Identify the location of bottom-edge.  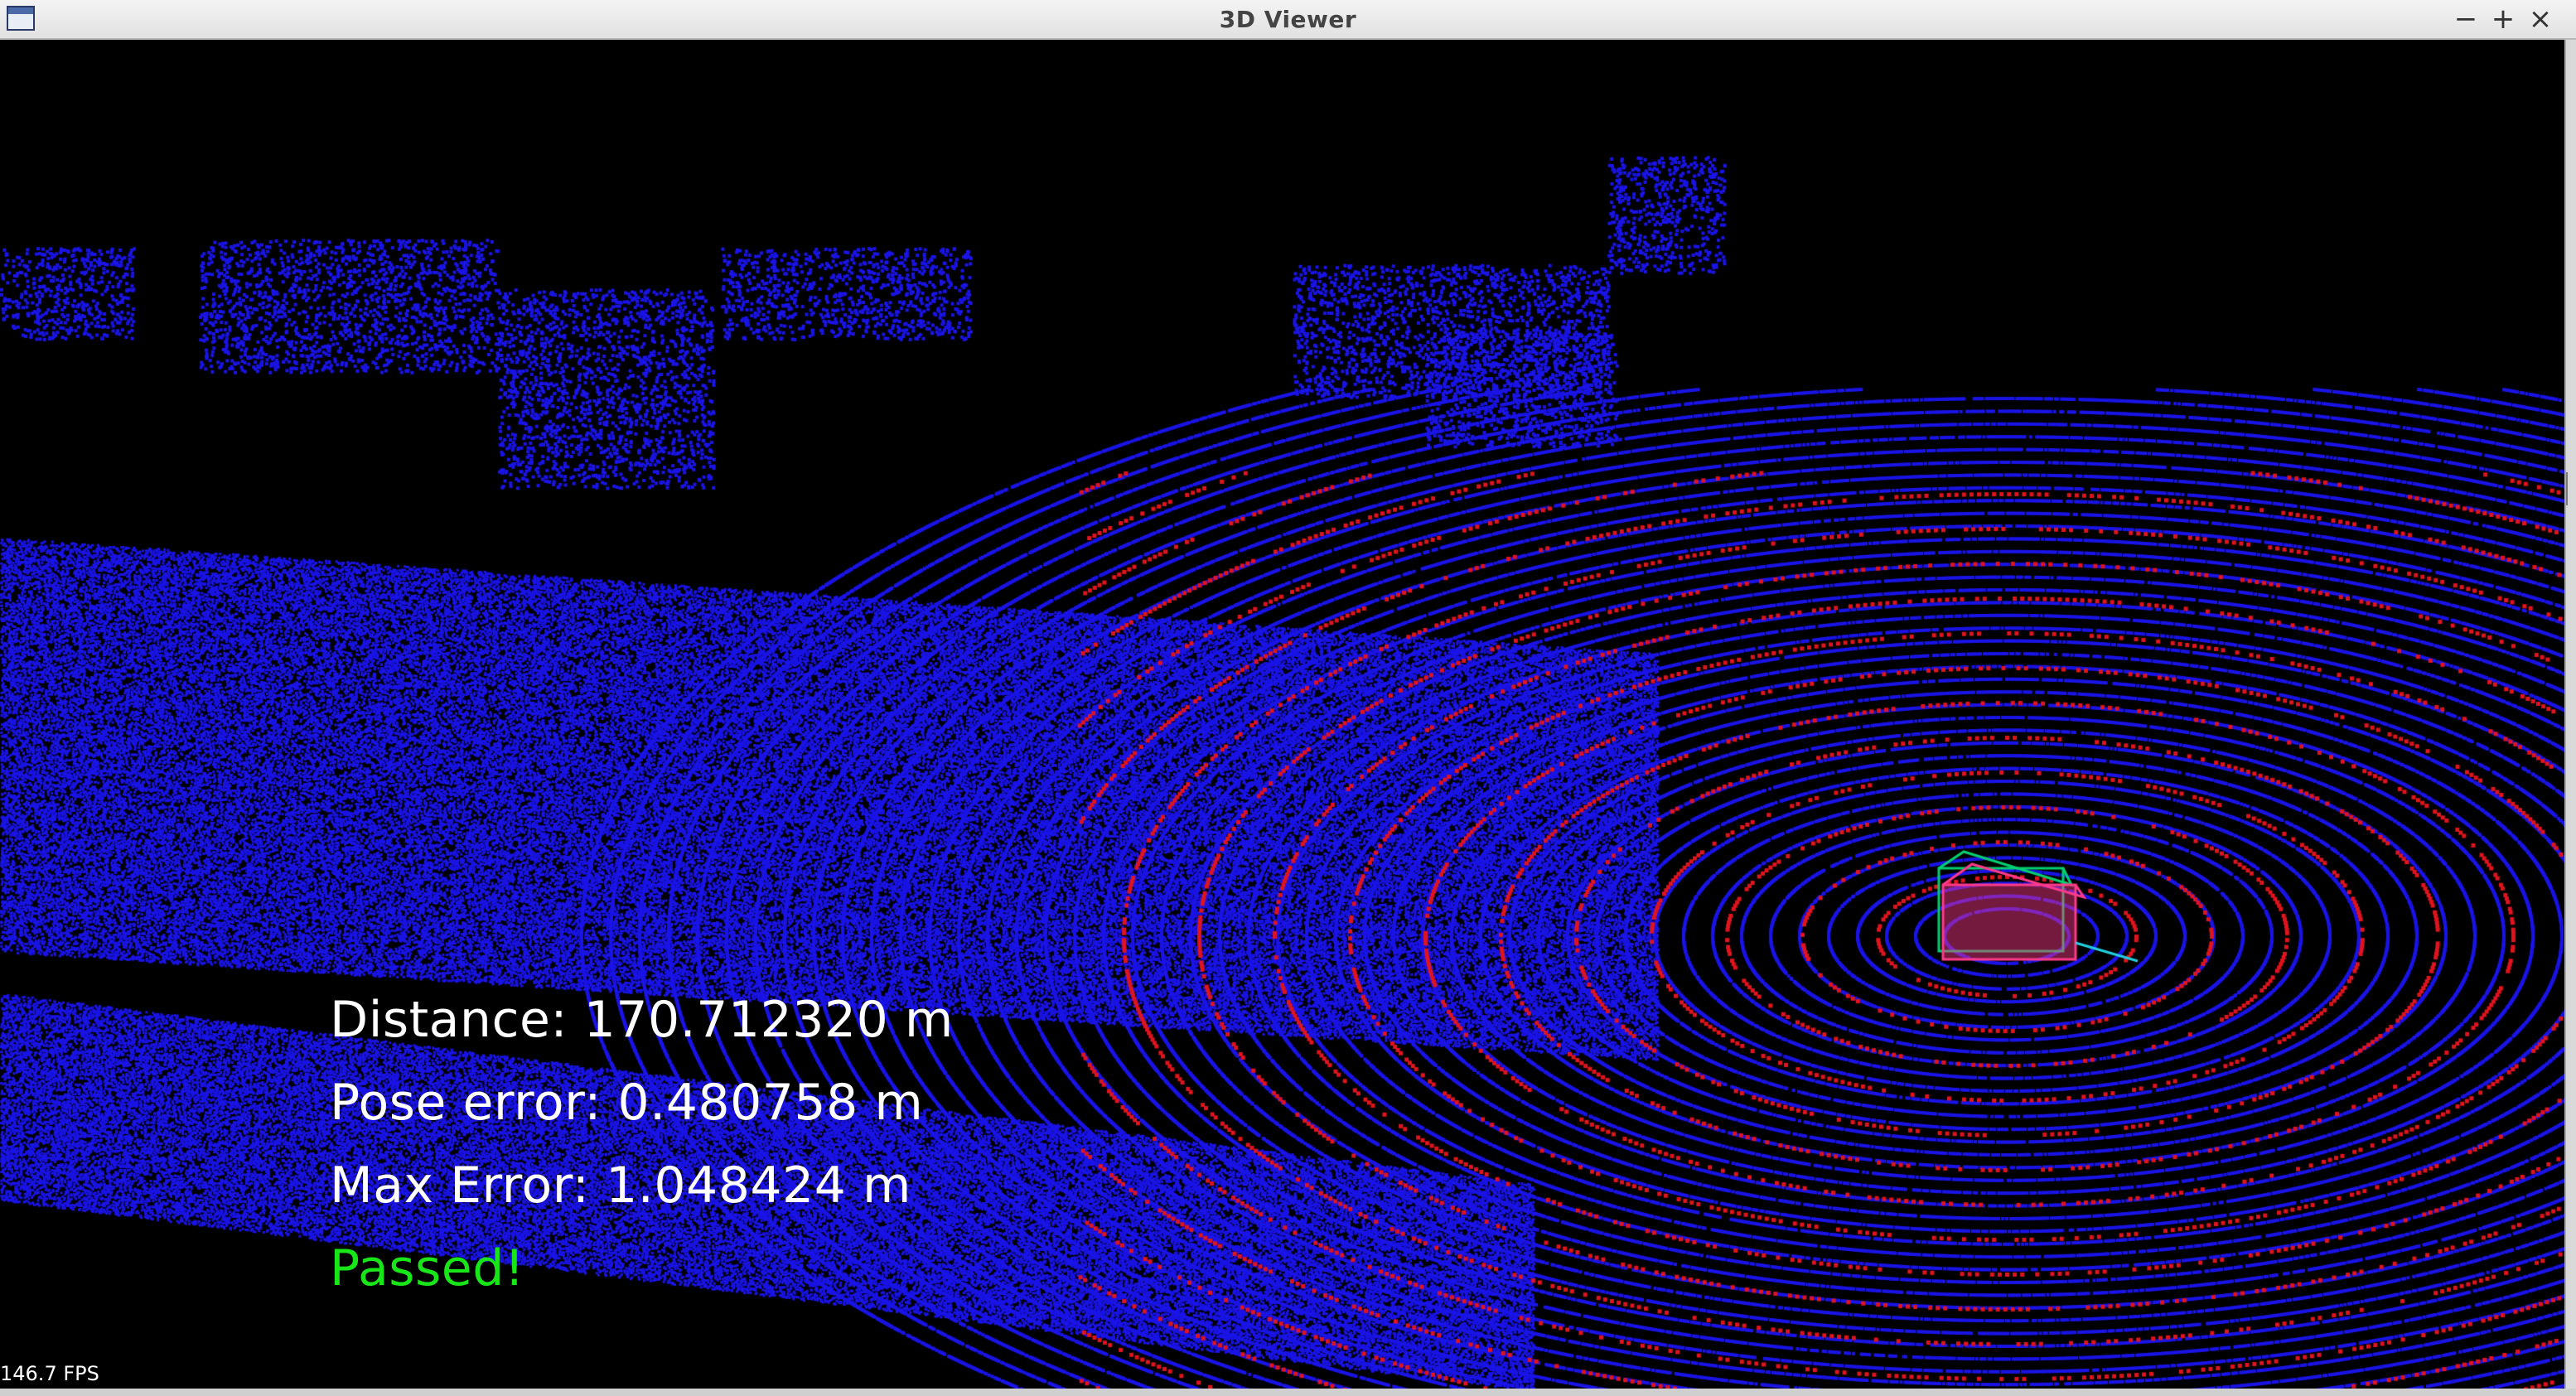
(1288, 1392).